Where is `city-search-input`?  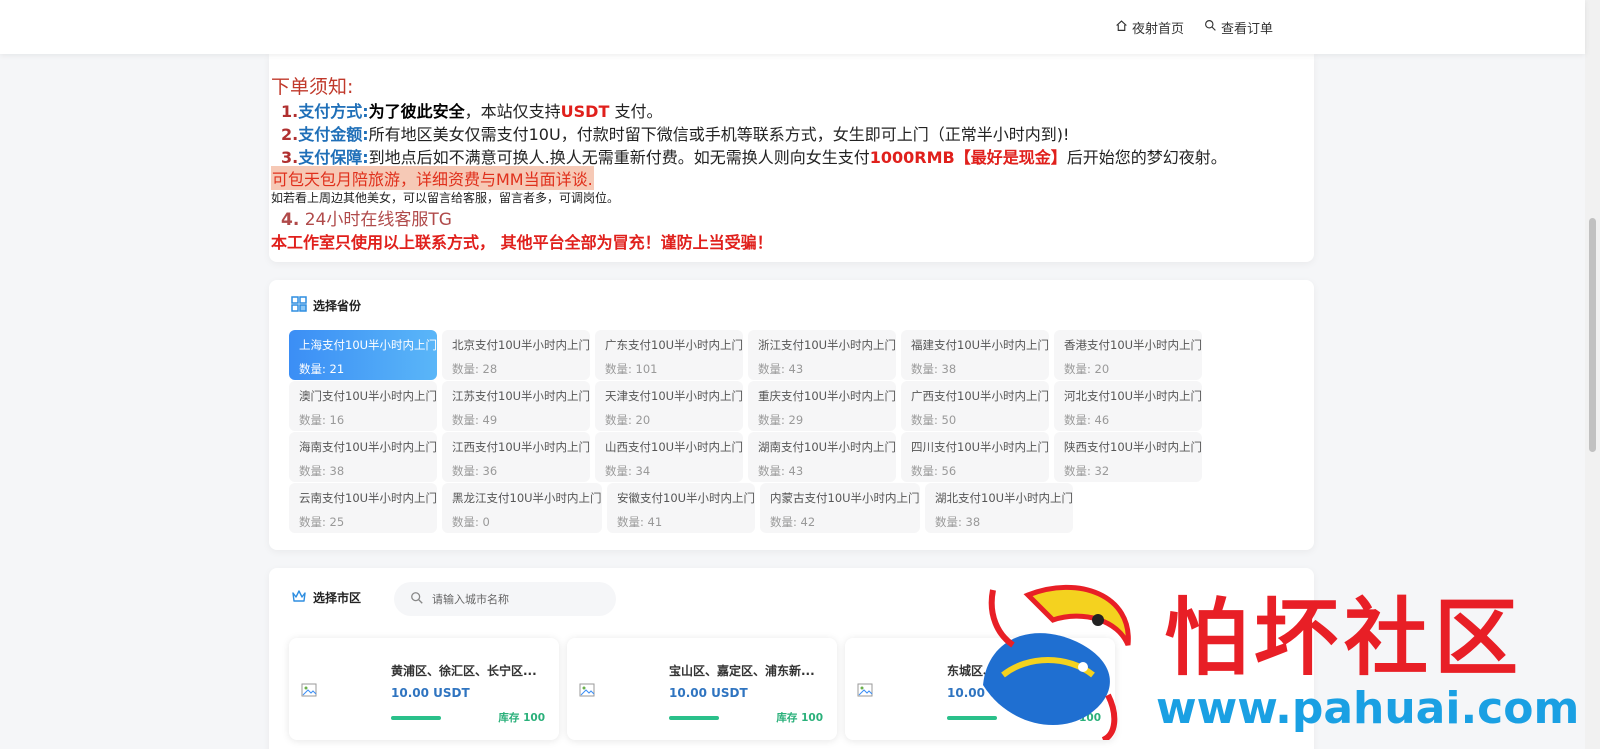
city-search-input is located at coordinates (517, 599).